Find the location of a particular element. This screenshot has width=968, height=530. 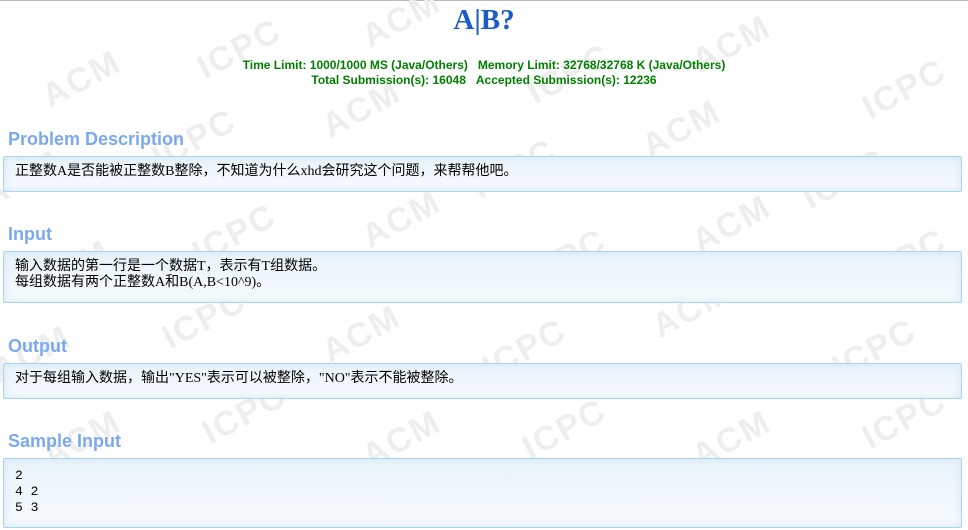

sample-input-line-3: 5 3 is located at coordinates (27, 507).